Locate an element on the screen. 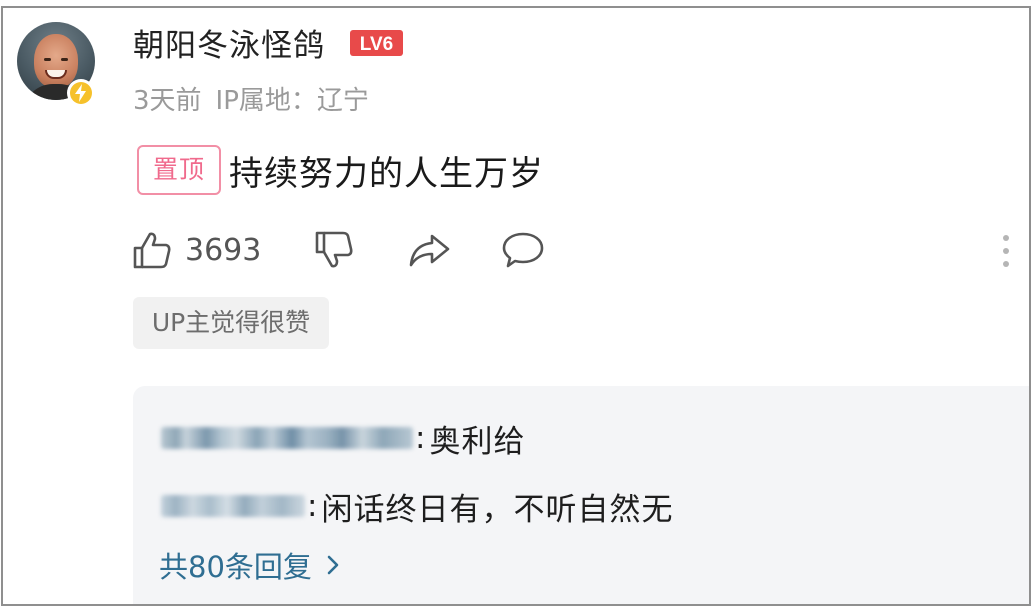  view-all-replies-link: 共80条回复 is located at coordinates (249, 565).